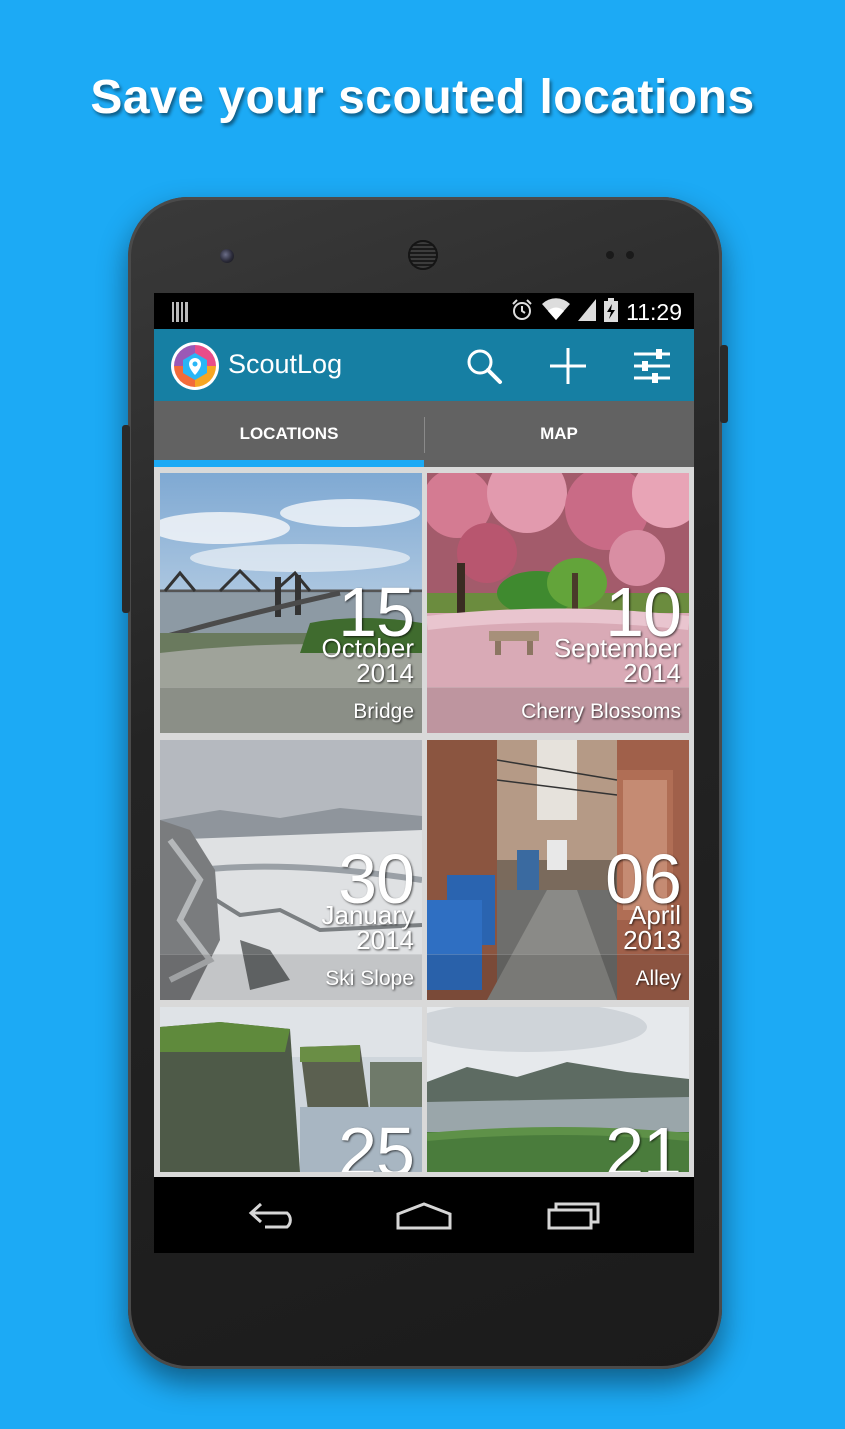  What do you see at coordinates (658, 978) in the screenshot?
I see `location-name: Alley` at bounding box center [658, 978].